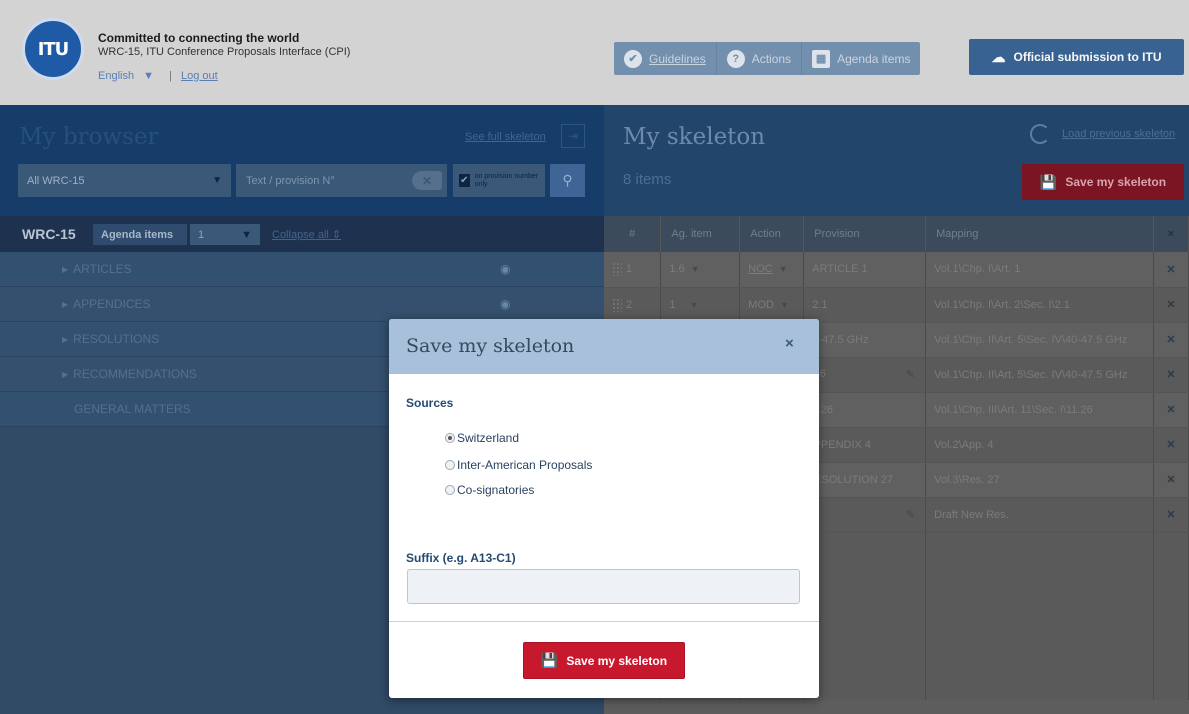 This screenshot has width=1189, height=714. I want to click on calendar-icon: ▦, so click(821, 58).